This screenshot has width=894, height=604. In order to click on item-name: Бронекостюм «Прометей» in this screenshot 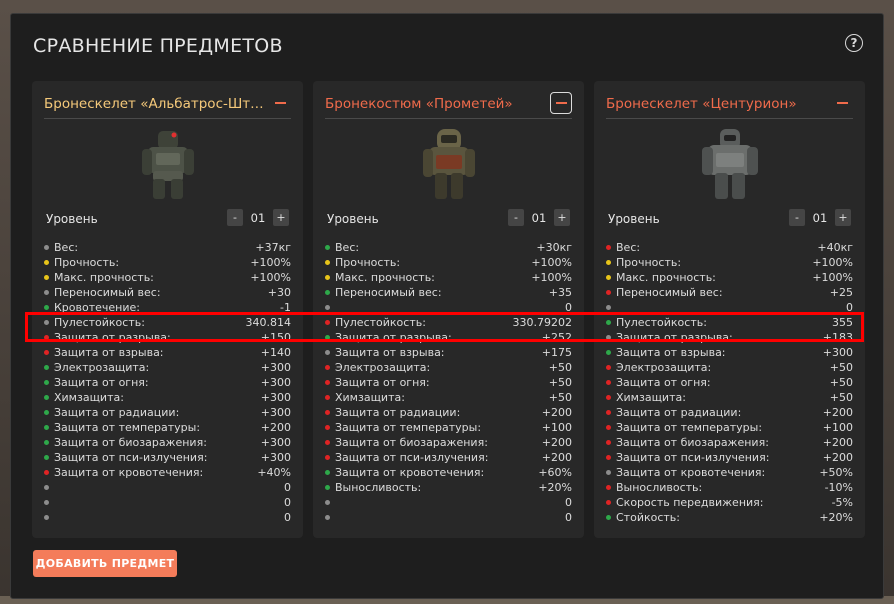, I will do `click(419, 104)`.